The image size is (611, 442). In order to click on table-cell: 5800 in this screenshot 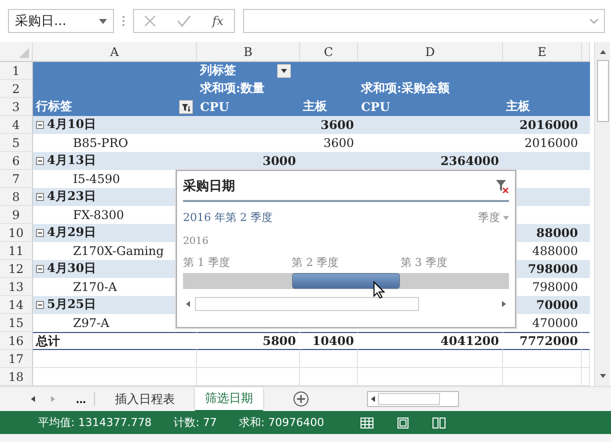, I will do `click(279, 341)`.